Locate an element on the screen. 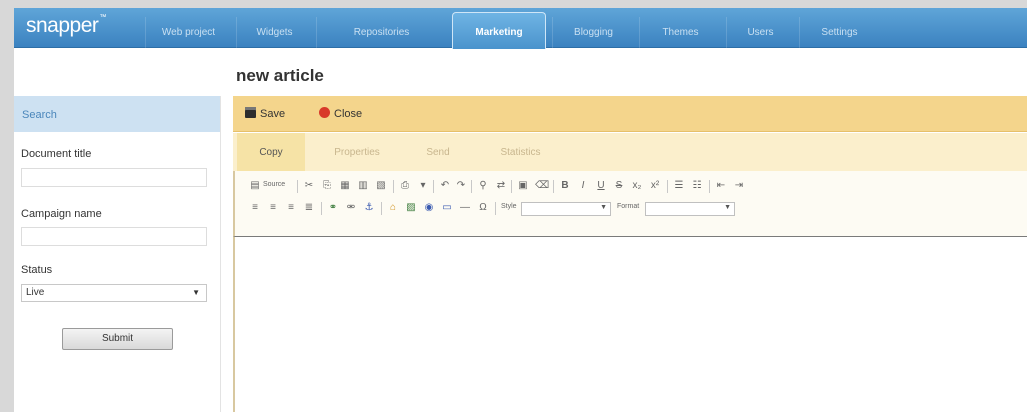 This screenshot has width=1027, height=412. status-select: Live ▼ is located at coordinates (114, 293).